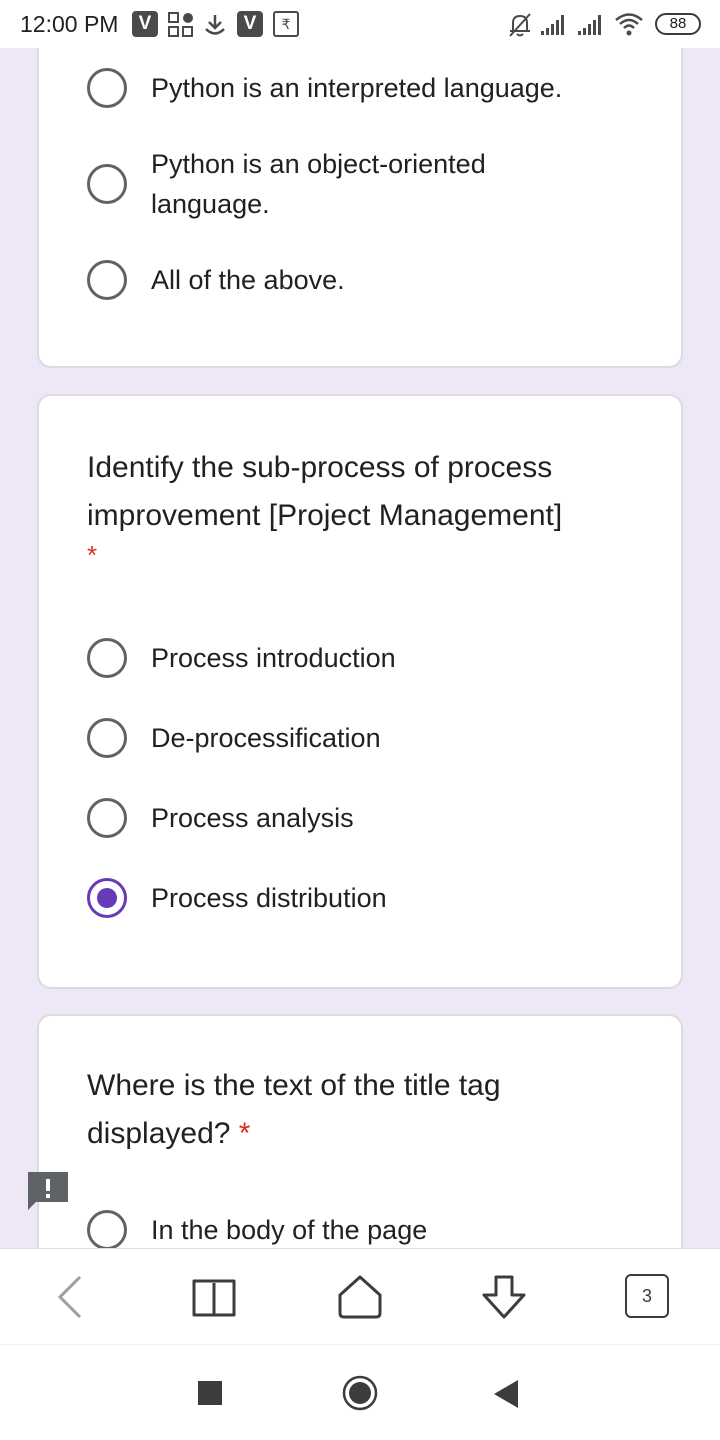  Describe the element at coordinates (273, 658) in the screenshot. I see `option-label: Process introduction` at that location.